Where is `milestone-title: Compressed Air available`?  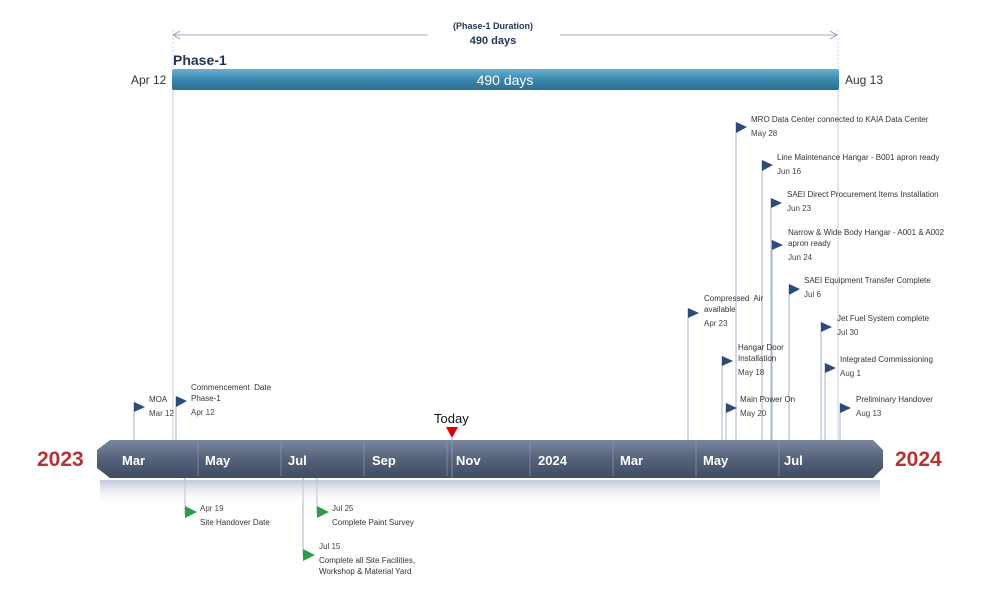 milestone-title: Compressed Air available is located at coordinates (734, 304).